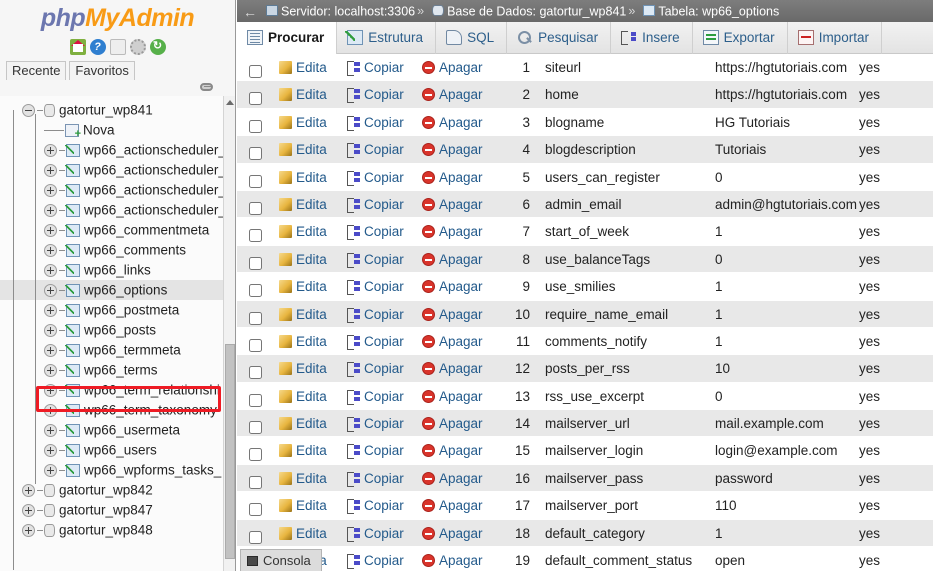 Image resolution: width=933 pixels, height=571 pixels. Describe the element at coordinates (112, 390) in the screenshot. I see `tree-item-wp66-term-relationshi: wp66_term_relationshi` at that location.